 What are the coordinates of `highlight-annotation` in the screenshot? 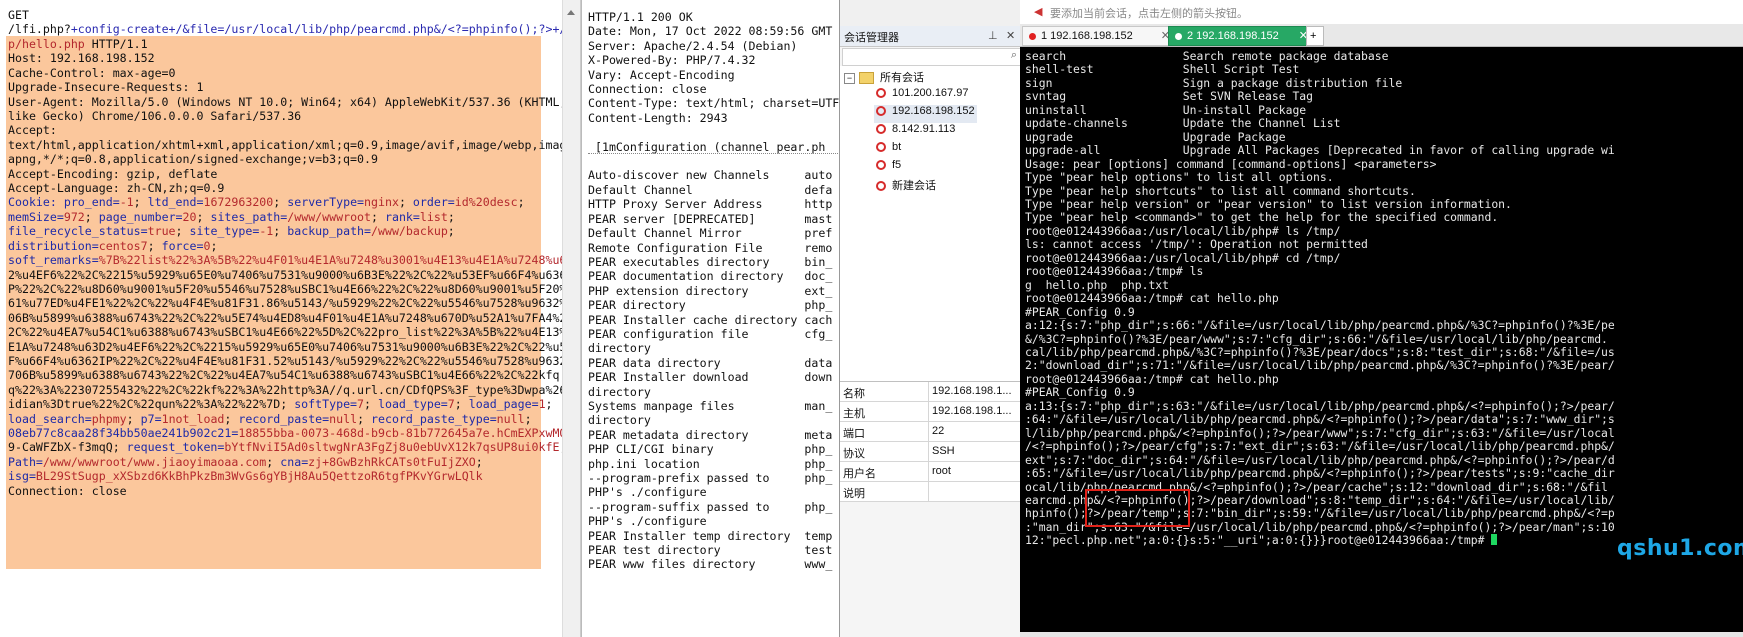 It's located at (1137, 508).